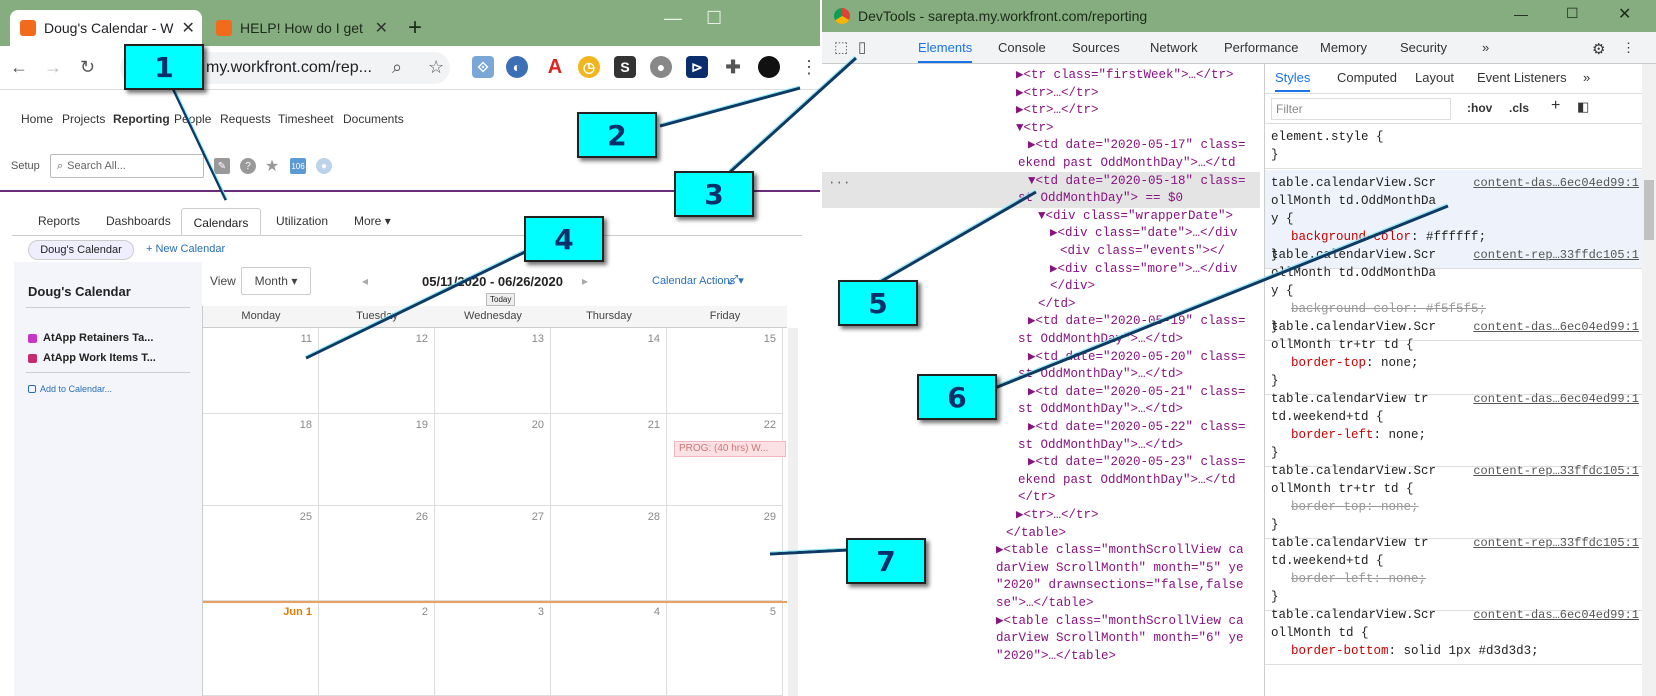 Image resolution: width=1656 pixels, height=696 pixels. What do you see at coordinates (1137, 462) in the screenshot?
I see `dom-node-line: ▶<td date="2020-05-23" class=` at bounding box center [1137, 462].